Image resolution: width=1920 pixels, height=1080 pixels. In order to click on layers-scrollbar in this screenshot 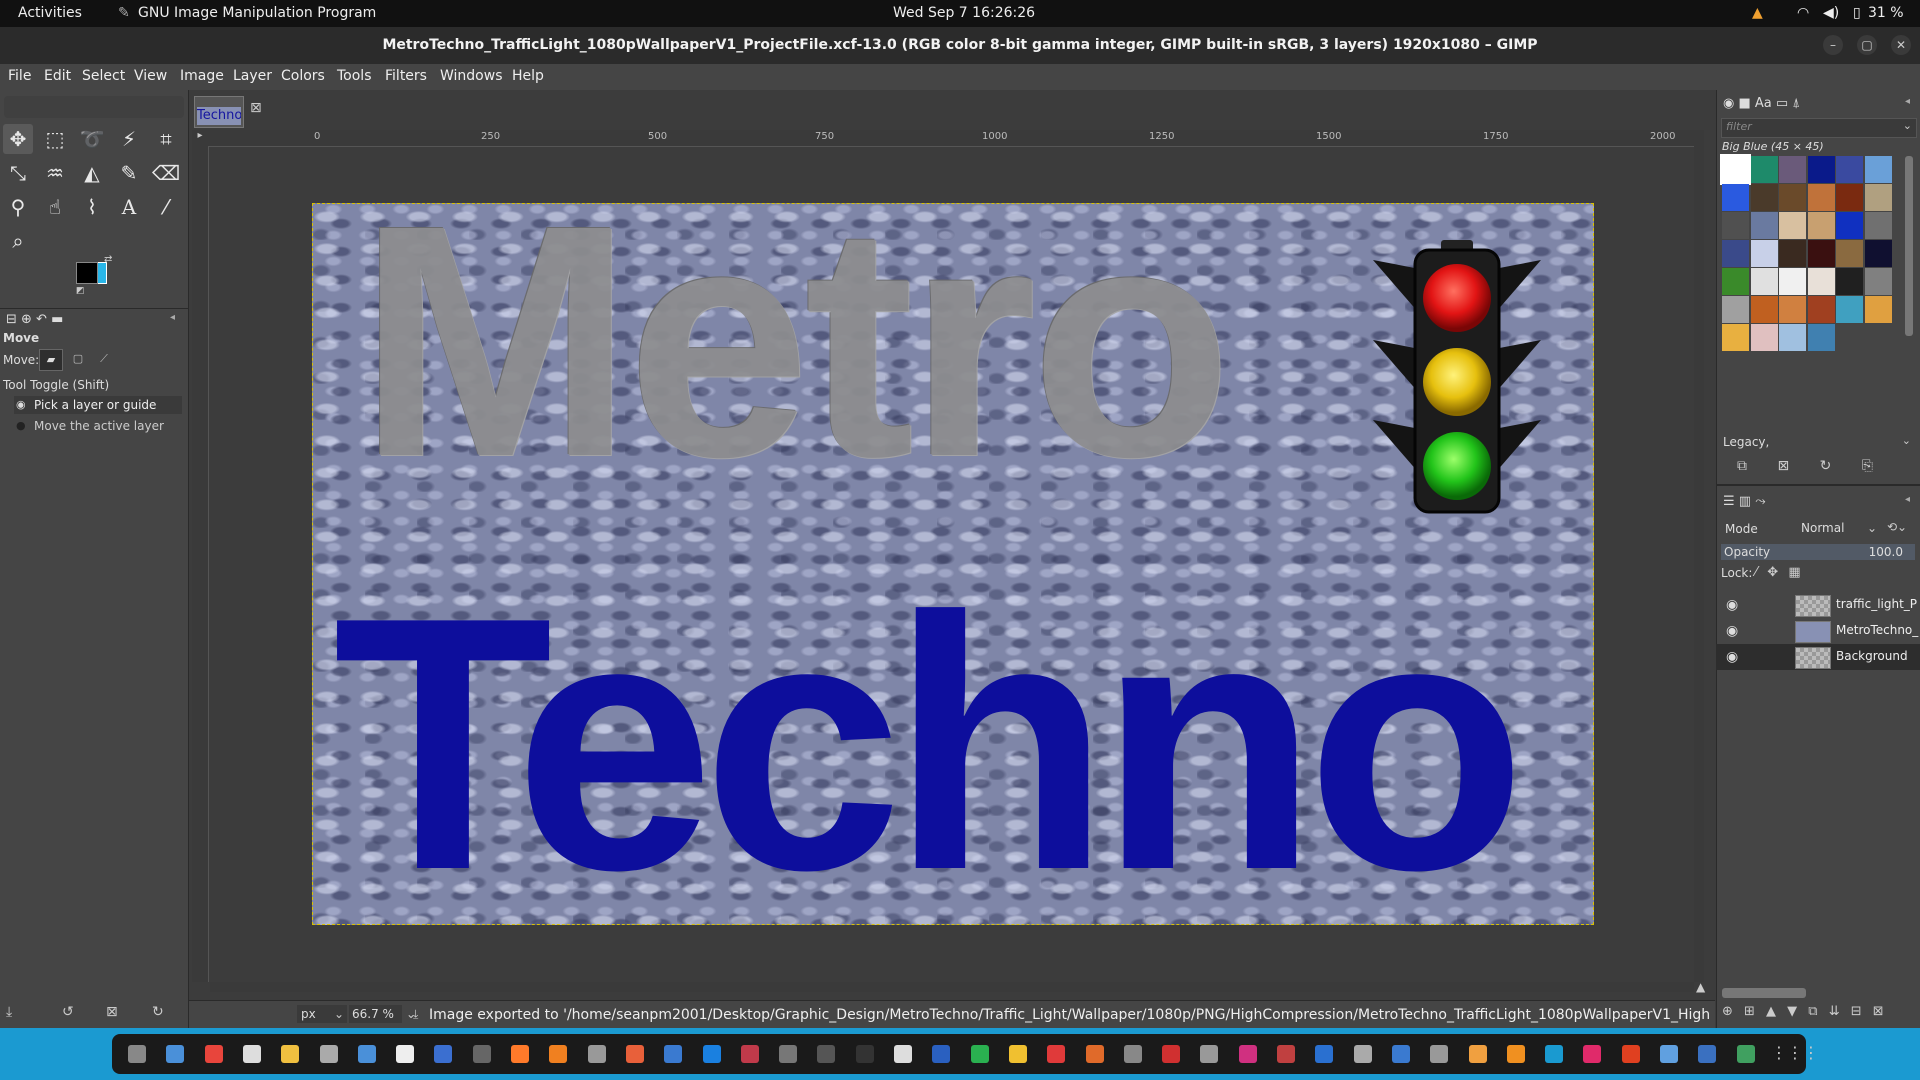, I will do `click(1764, 993)`.